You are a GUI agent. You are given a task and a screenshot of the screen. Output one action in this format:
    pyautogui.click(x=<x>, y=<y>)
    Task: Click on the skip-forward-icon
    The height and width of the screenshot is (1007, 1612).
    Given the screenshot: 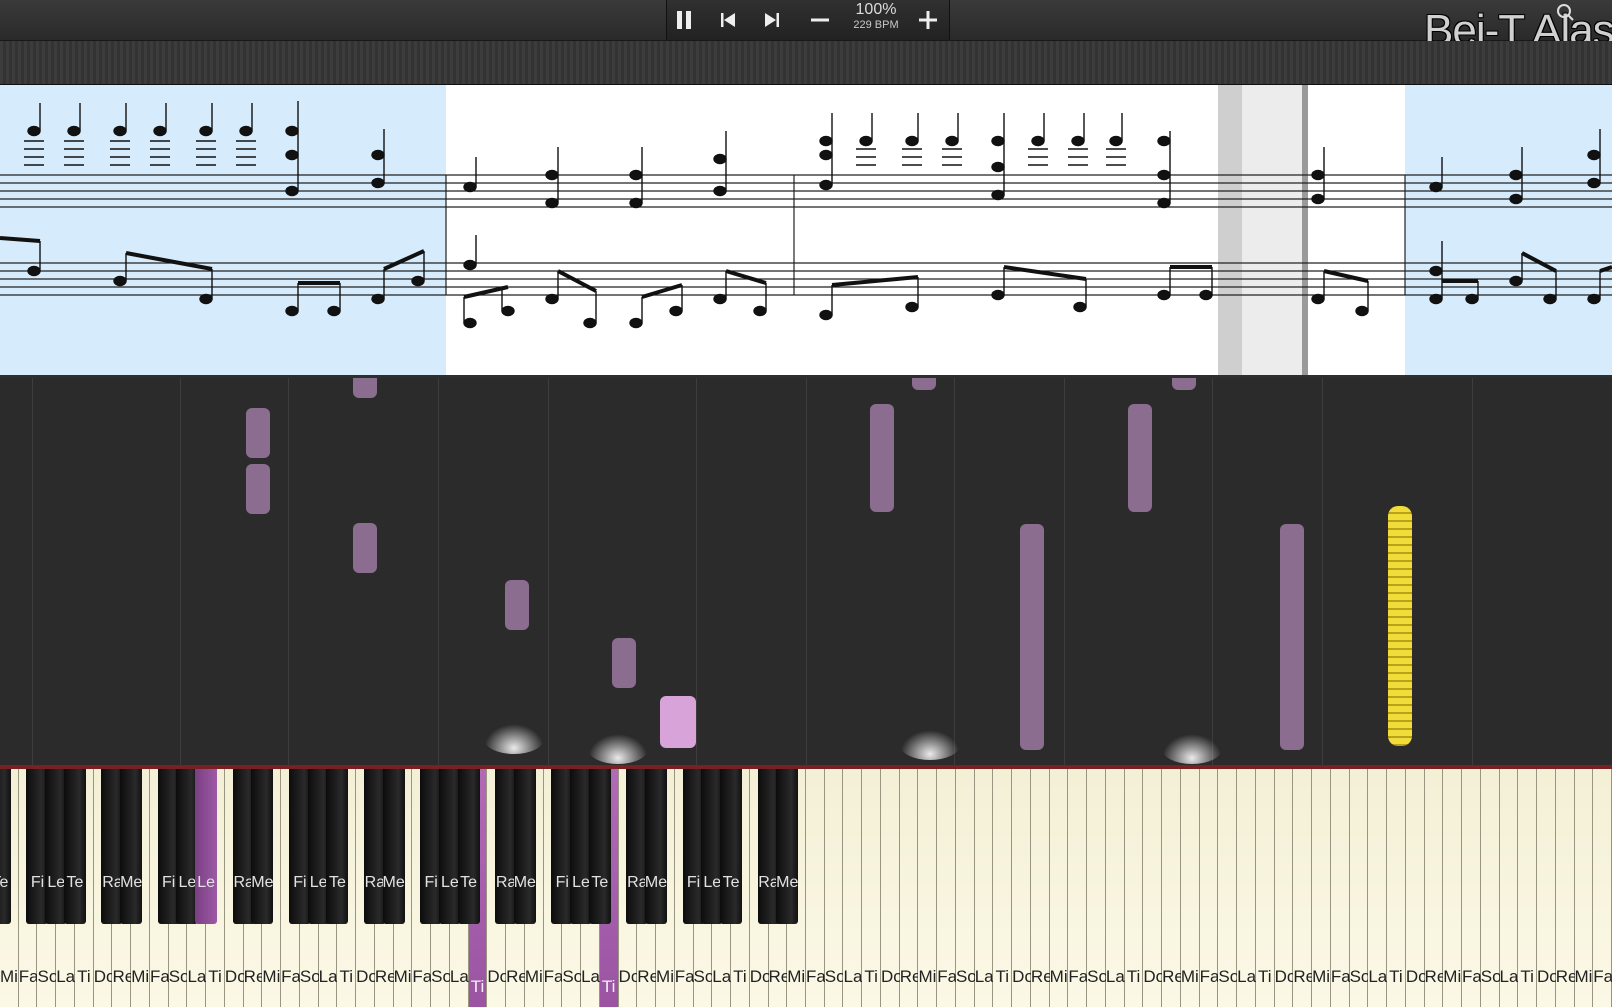 What is the action you would take?
    pyautogui.click(x=772, y=20)
    